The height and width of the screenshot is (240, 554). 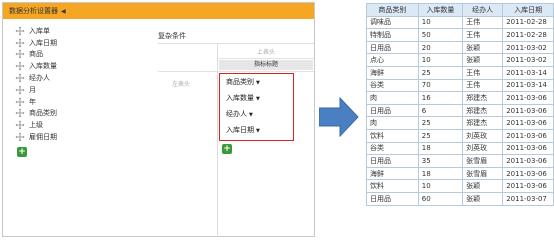 I want to click on row-item-date: 入库日期 ▼, so click(x=243, y=130).